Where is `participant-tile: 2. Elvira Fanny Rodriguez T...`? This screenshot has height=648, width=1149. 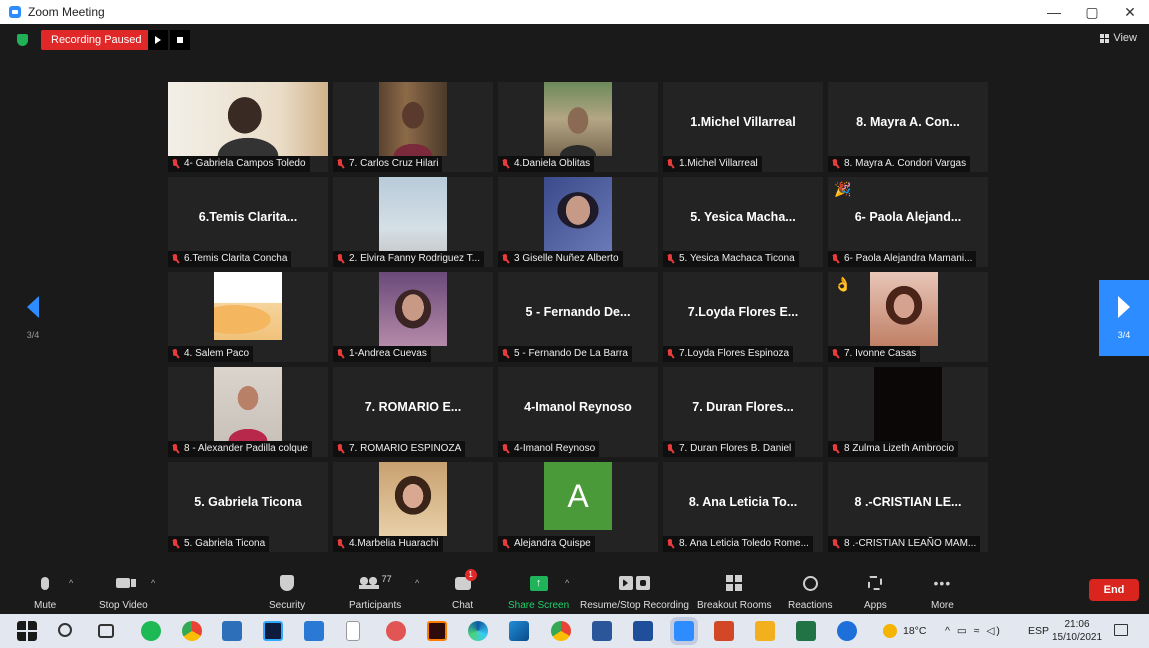
participant-tile: 2. Elvira Fanny Rodriguez T... is located at coordinates (413, 222).